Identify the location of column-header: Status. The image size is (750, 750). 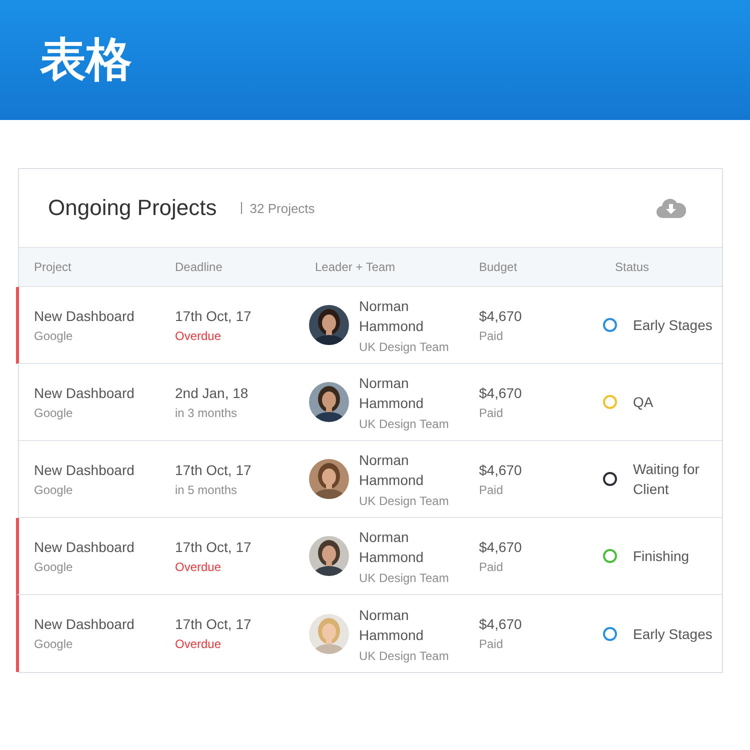
(632, 267).